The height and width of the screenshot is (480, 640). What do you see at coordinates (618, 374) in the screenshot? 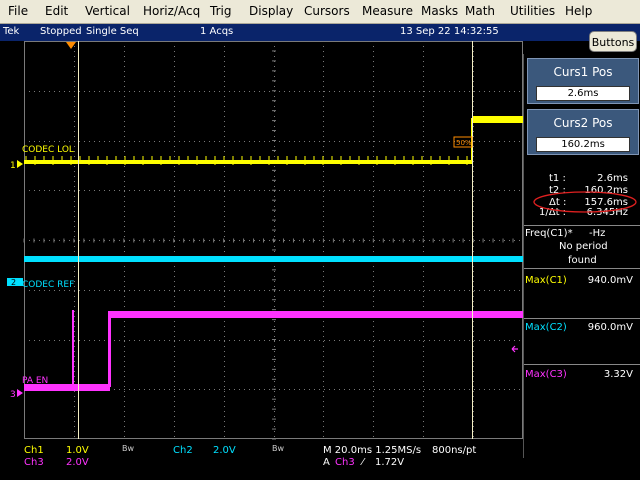
I see `max-c3-value: 3.32V` at bounding box center [618, 374].